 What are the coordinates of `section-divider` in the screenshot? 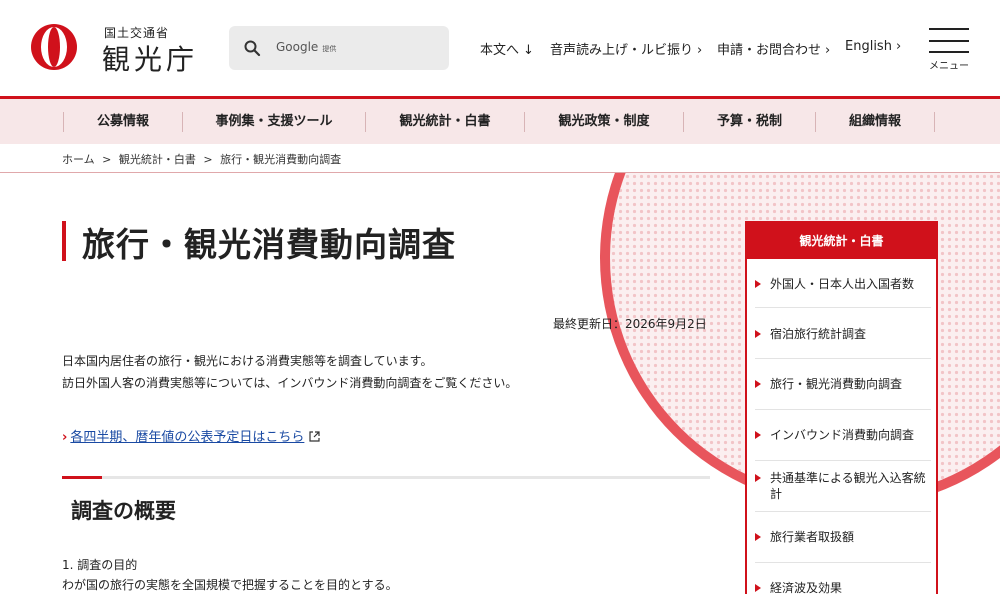 It's located at (386, 477).